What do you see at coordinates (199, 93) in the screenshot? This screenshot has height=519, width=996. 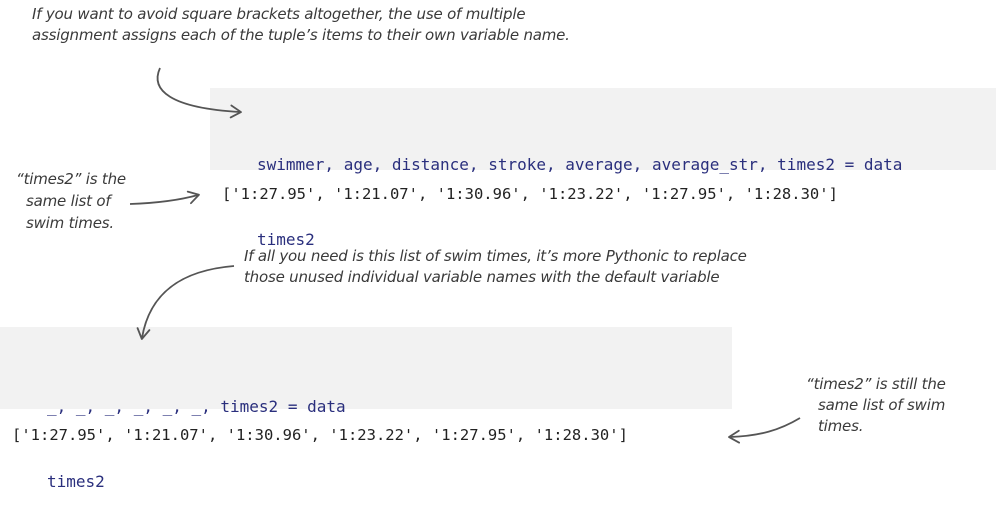 I see `arrow-top-to-code` at bounding box center [199, 93].